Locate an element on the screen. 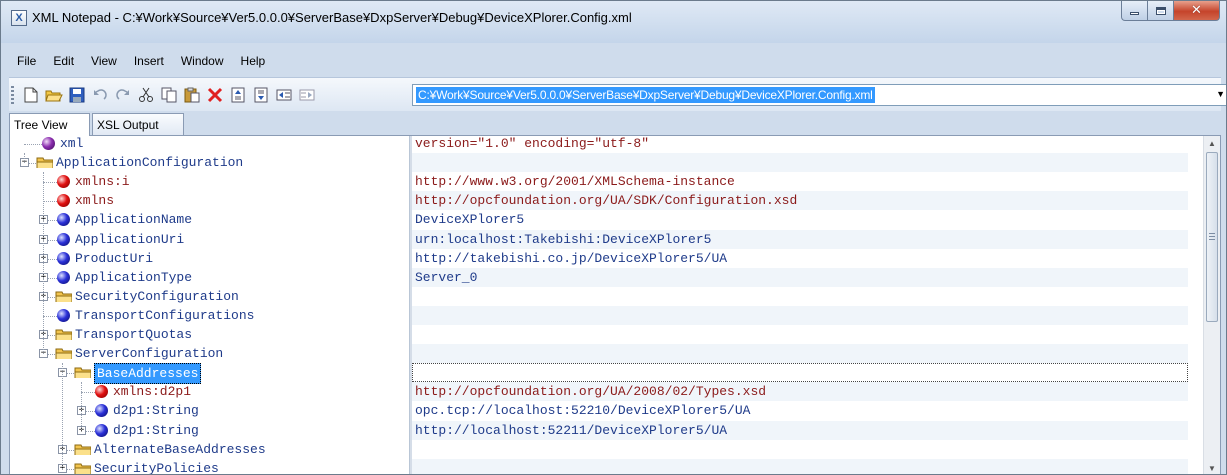 This screenshot has width=1227, height=475. tree-node-label: xmlns is located at coordinates (94, 200).